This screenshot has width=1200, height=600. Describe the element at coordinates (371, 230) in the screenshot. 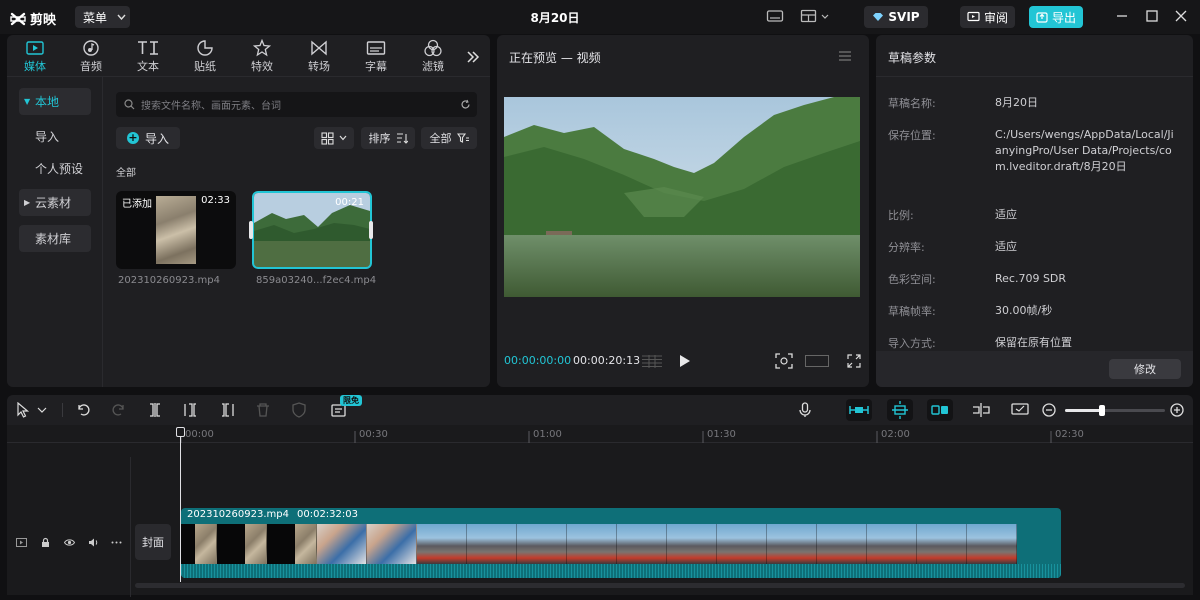

I see `clip-drag-handle-right` at that location.